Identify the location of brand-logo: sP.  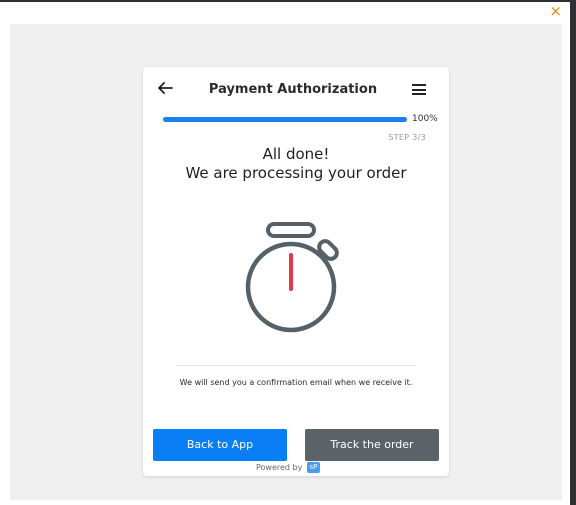
(313, 467).